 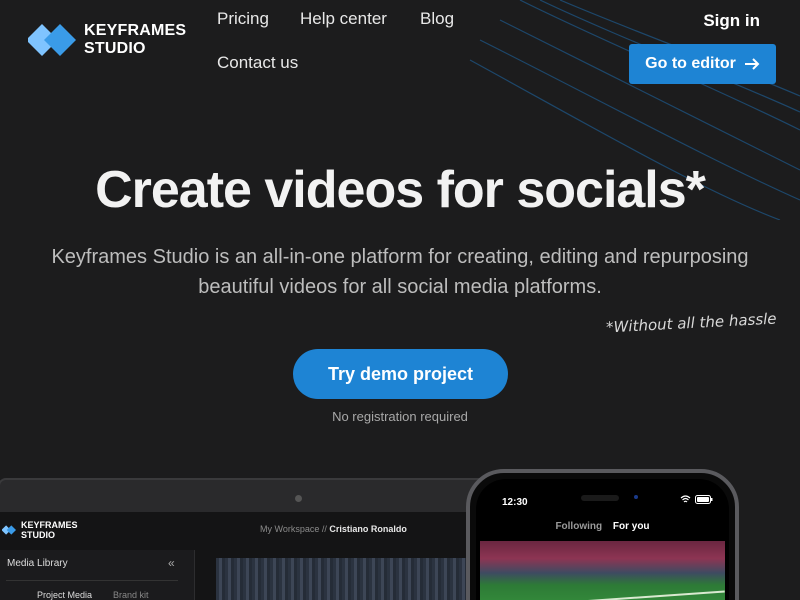 I want to click on brand-logo: KEYFRAMES STUDIO, so click(x=107, y=40).